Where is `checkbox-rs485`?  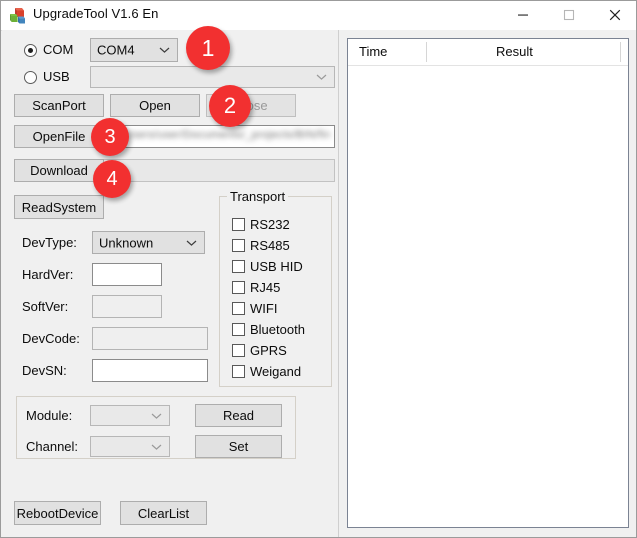 checkbox-rs485 is located at coordinates (238, 245).